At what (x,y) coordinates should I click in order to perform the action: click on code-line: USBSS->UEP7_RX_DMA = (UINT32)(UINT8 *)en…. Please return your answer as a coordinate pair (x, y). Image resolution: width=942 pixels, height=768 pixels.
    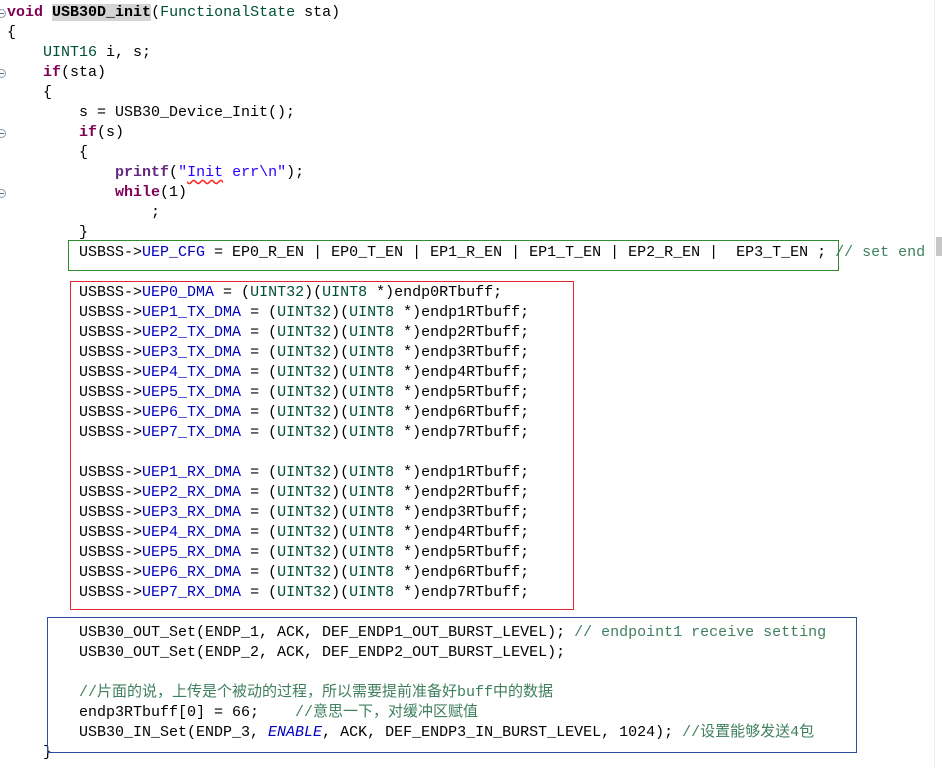
    Looking at the image, I should click on (466, 593).